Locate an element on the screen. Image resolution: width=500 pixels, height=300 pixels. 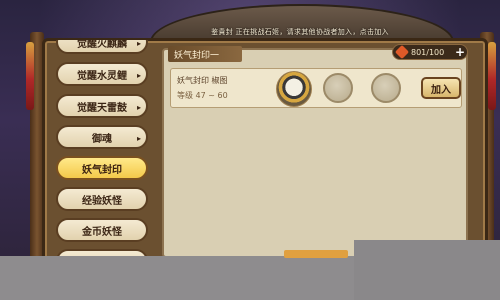
sidebar-item-demon-seal: 妖气封印 is located at coordinates (102, 168).